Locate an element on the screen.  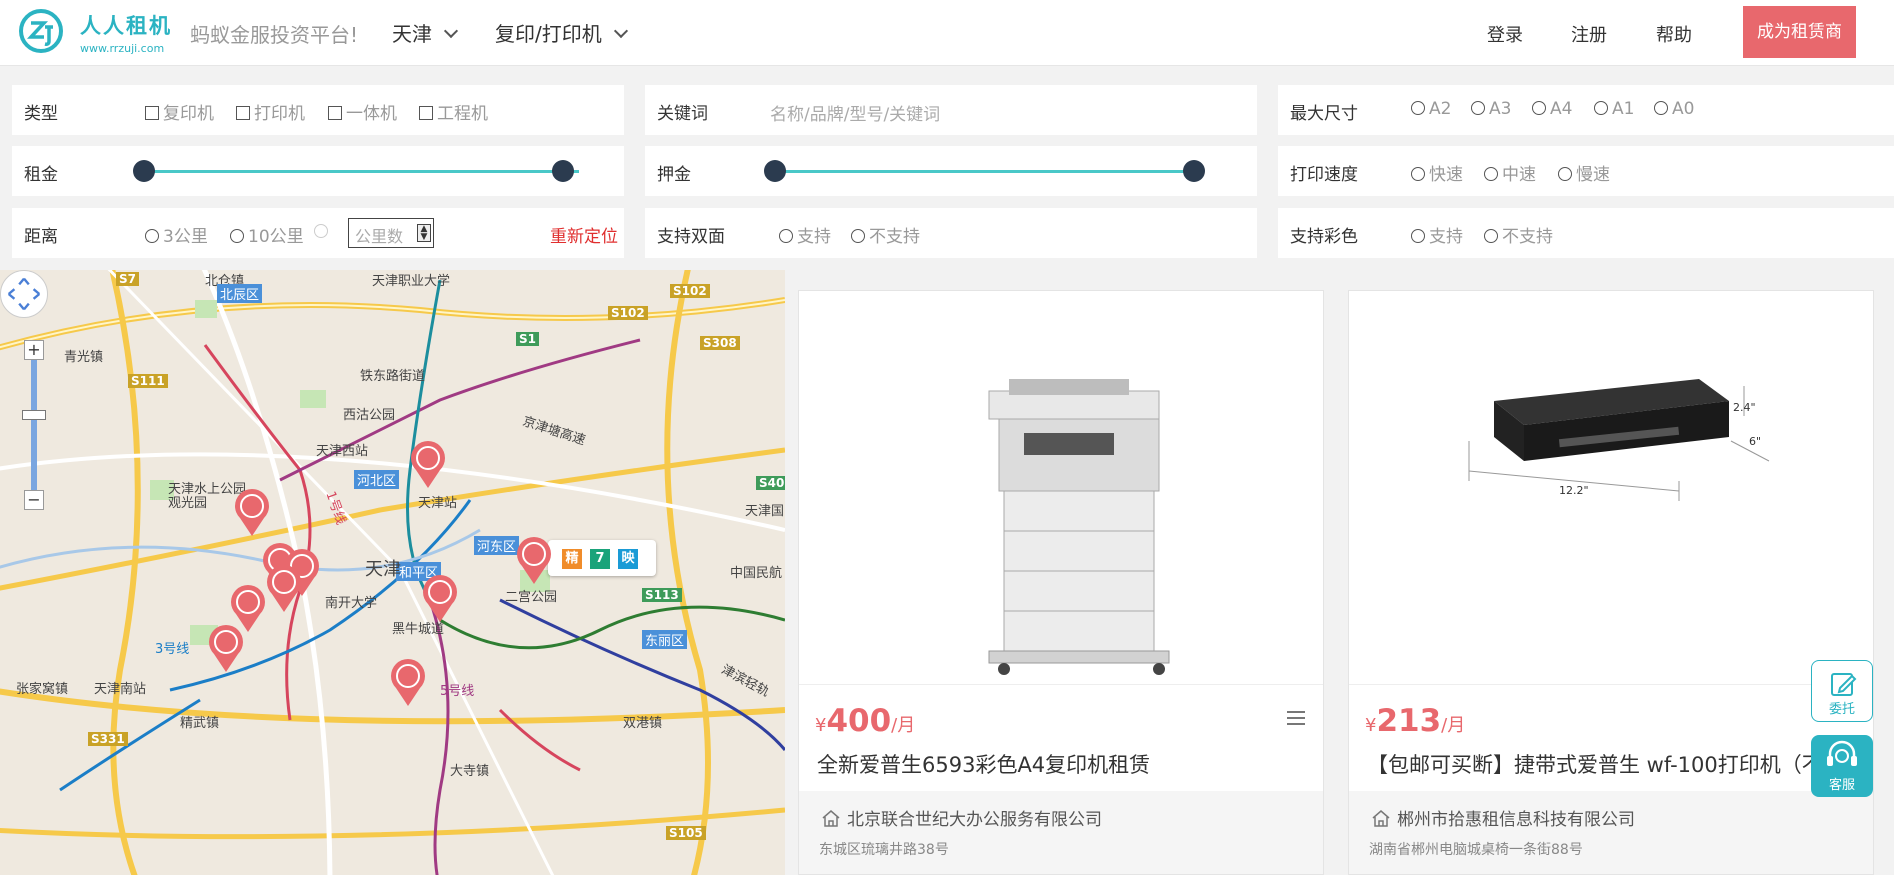
dim-height: 2.4" is located at coordinates (1744, 407).